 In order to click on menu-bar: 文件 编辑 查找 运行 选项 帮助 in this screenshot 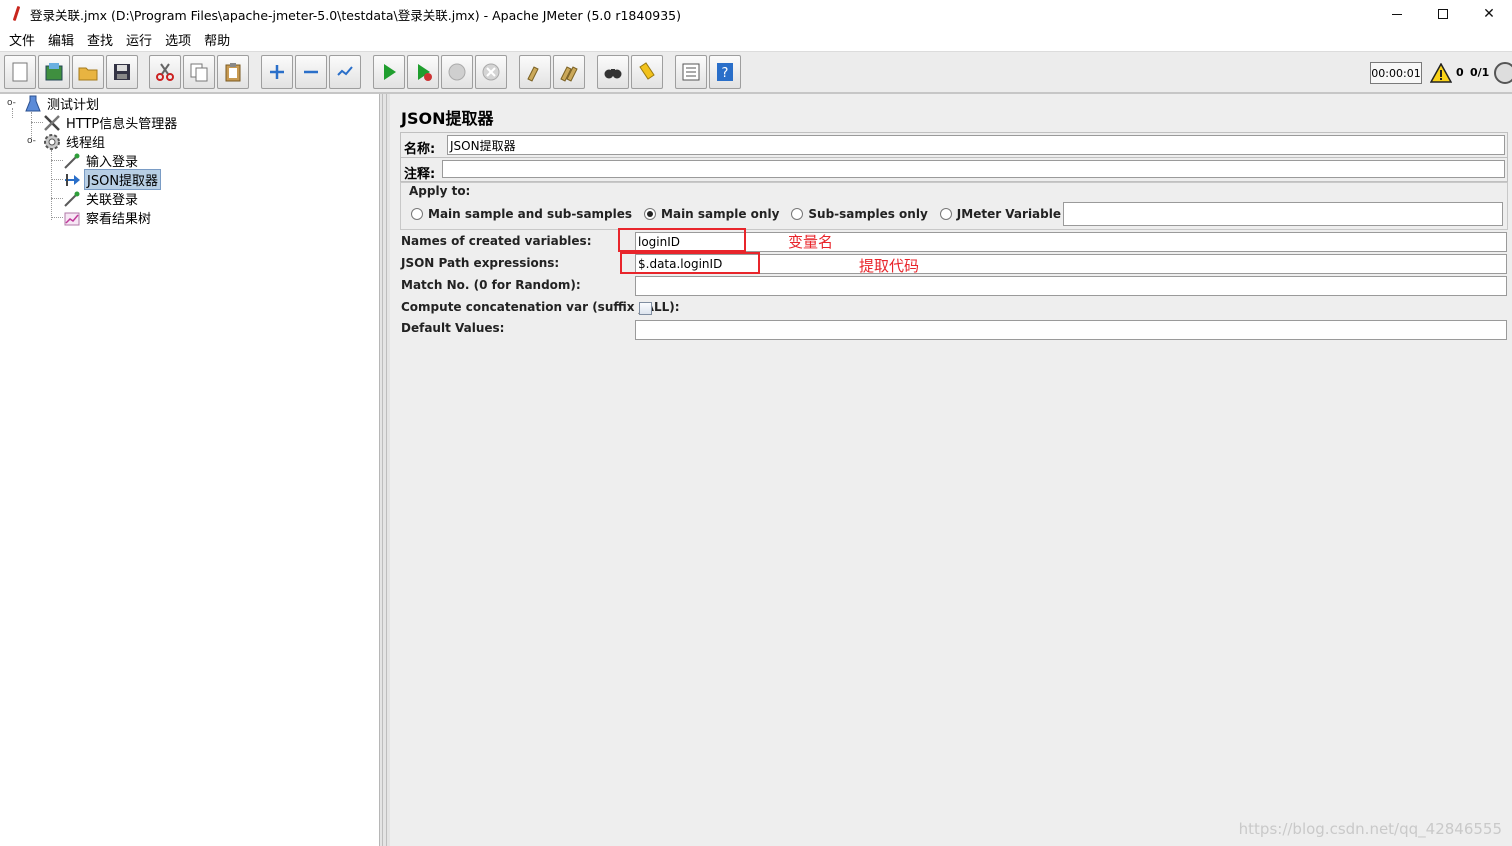, I will do `click(756, 40)`.